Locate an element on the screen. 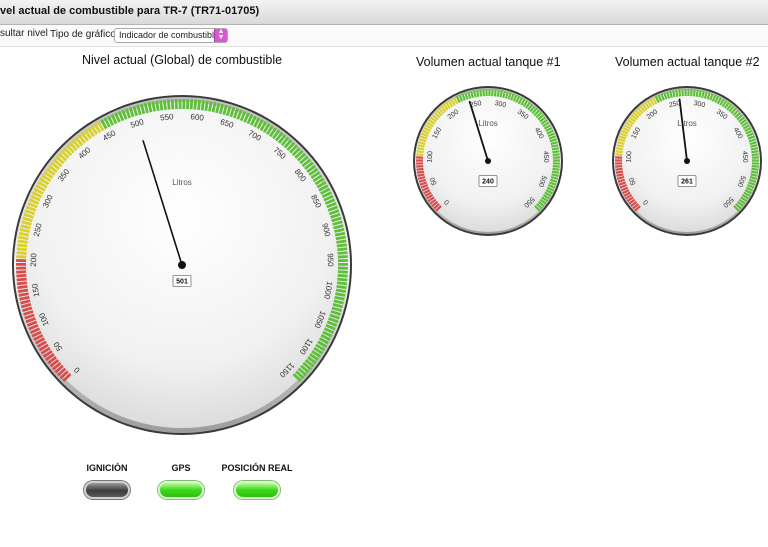 Image resolution: width=768 pixels, height=547 pixels. gauge-tick-label: 200 is located at coordinates (33, 260).